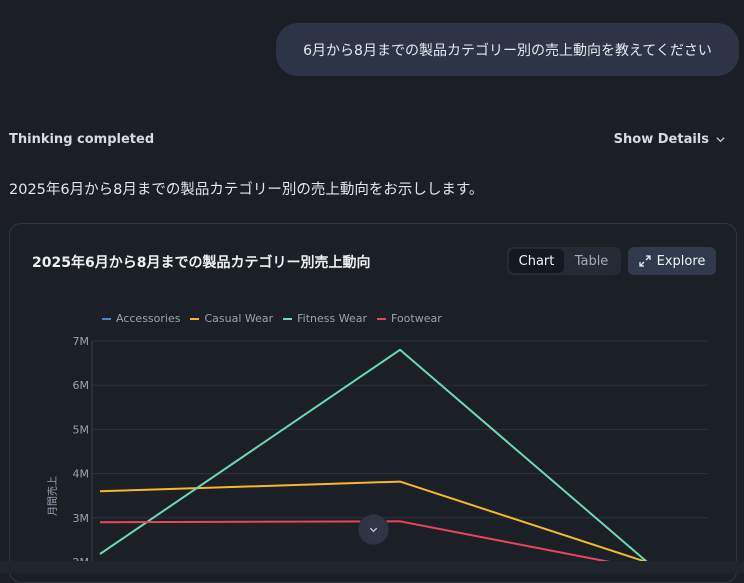  Describe the element at coordinates (81, 341) in the screenshot. I see `y-tick-label: 7M` at that location.